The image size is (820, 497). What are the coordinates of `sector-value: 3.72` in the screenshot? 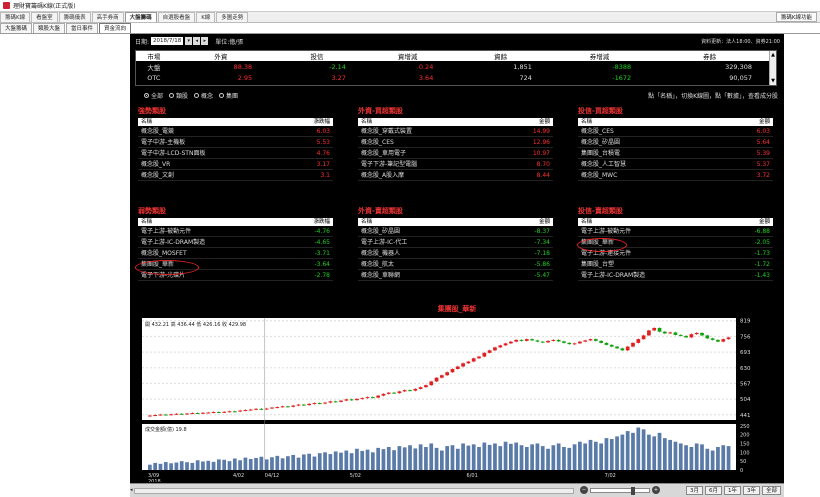 It's located at (763, 175).